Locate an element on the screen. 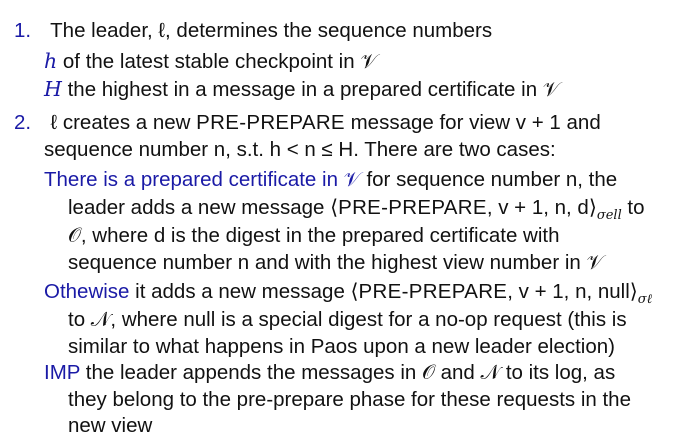 Image resolution: width=681 pixels, height=441 pixels. case-2-l1-a: it adds a new message ⟨ is located at coordinates (244, 291).